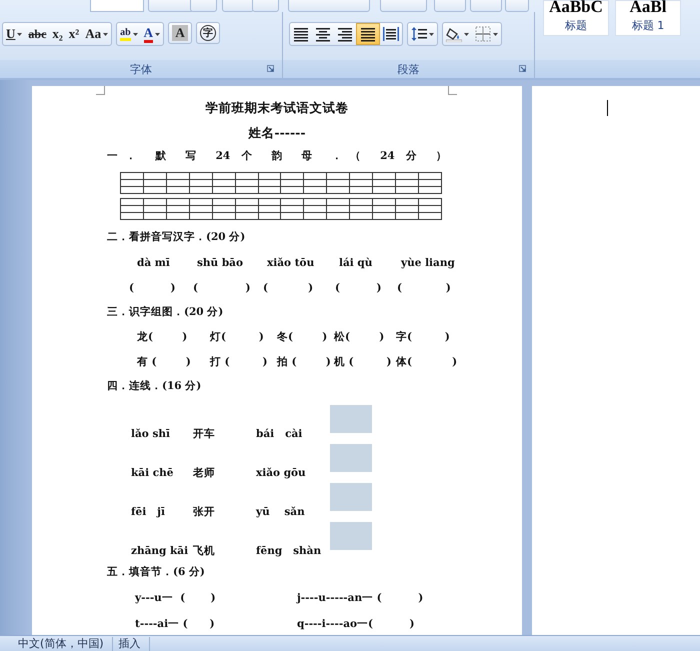 This screenshot has width=700, height=651. What do you see at coordinates (237, 337) in the screenshot?
I see `word-blank: 灯( )` at bounding box center [237, 337].